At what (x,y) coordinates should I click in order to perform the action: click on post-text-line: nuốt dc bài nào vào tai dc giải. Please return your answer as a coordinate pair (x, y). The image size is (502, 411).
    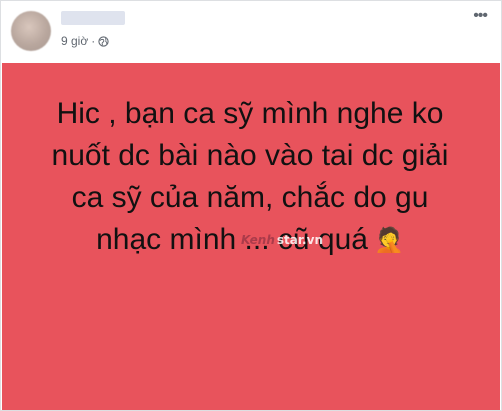
    Looking at the image, I should click on (250, 155).